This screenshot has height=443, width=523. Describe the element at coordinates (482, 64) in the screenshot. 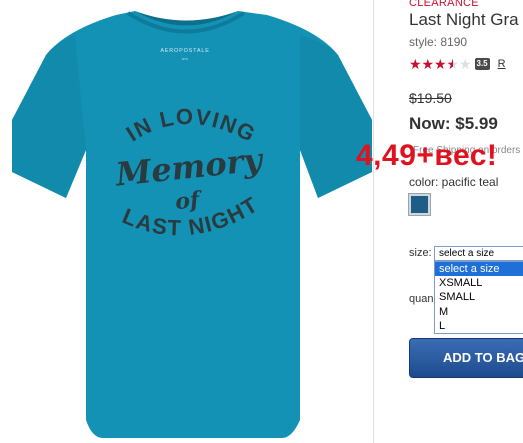

I see `rating-badge: 3.5` at that location.